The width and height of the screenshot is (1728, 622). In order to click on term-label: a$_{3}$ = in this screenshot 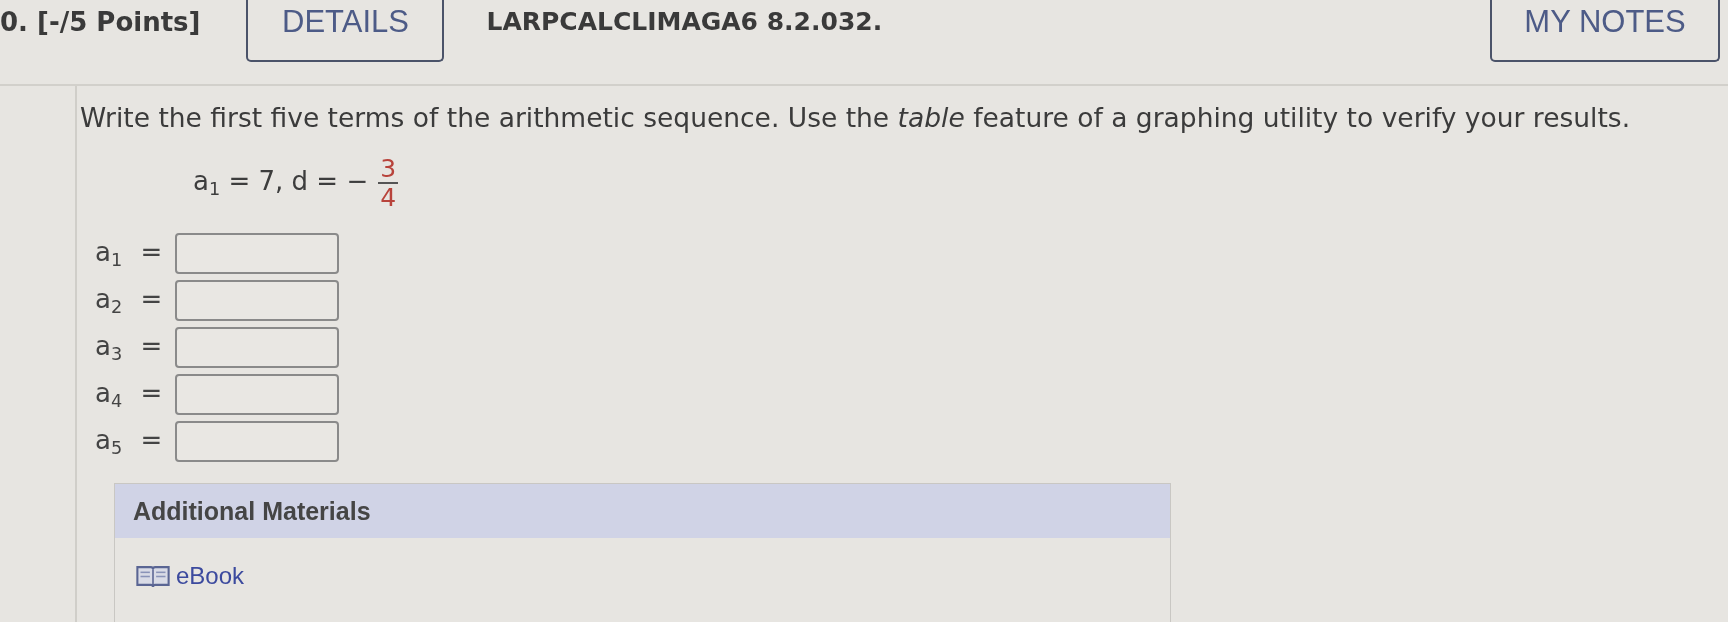, I will do `click(129, 347)`.